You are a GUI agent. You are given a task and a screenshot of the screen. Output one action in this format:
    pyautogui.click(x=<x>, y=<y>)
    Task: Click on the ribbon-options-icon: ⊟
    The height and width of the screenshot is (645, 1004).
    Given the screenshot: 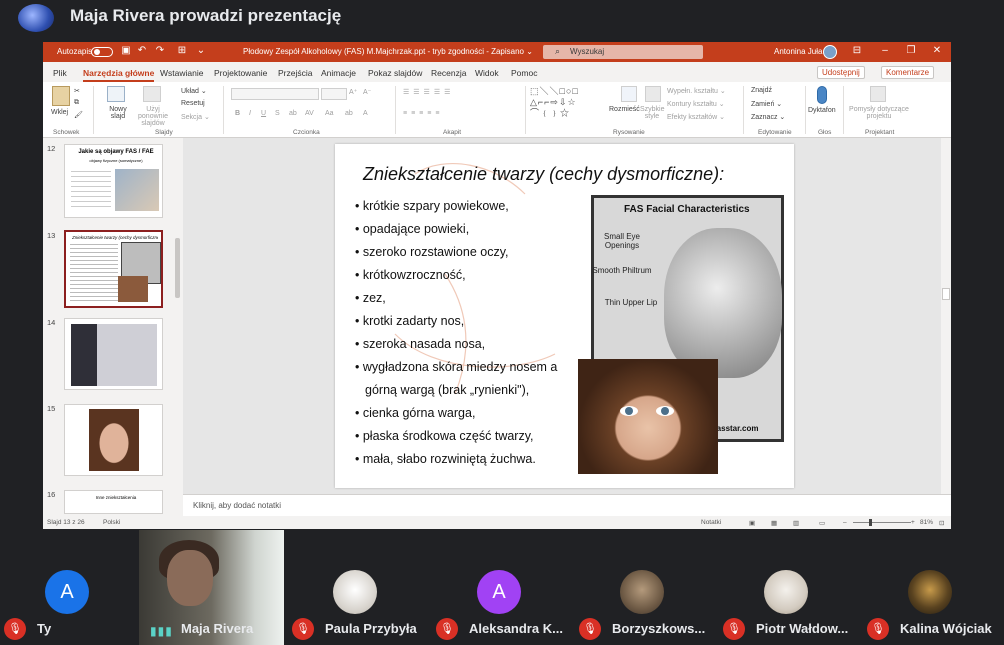 What is the action you would take?
    pyautogui.click(x=857, y=51)
    